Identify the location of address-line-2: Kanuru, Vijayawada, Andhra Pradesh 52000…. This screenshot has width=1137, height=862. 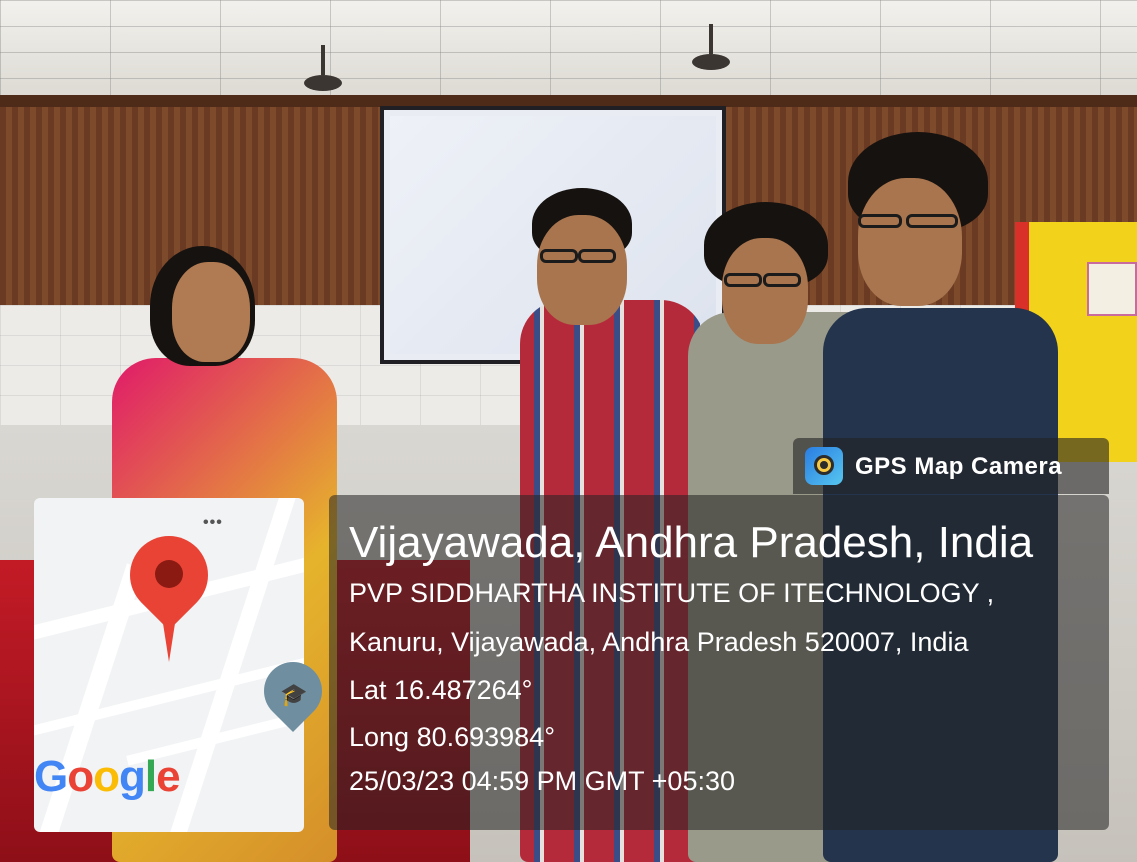
(659, 642).